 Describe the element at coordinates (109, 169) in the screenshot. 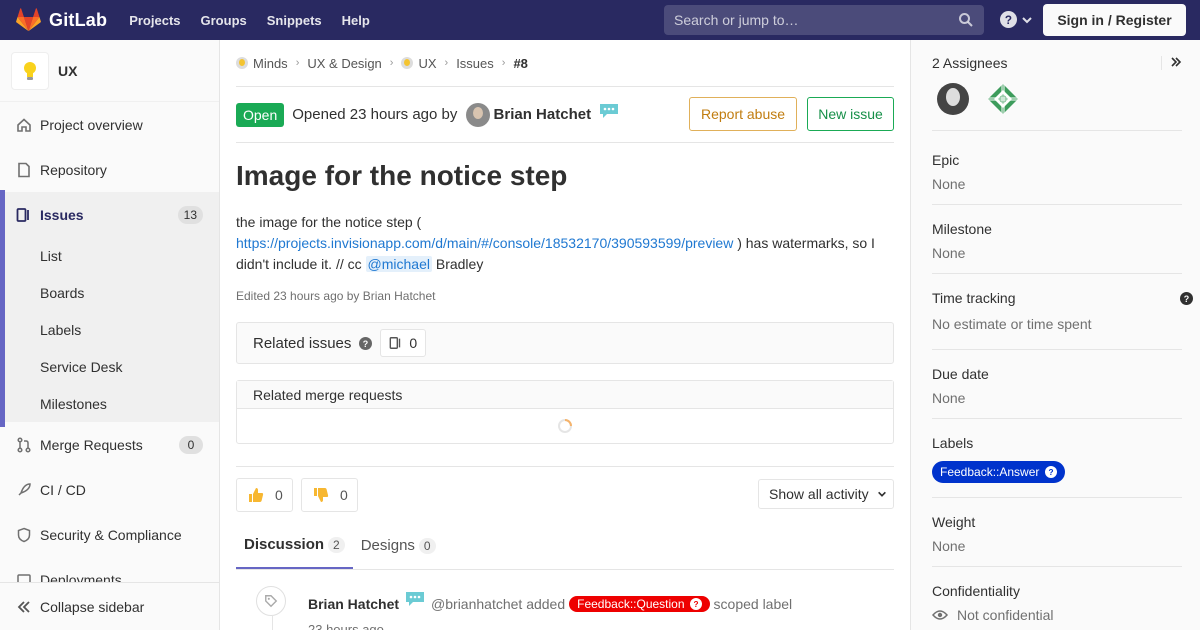

I see `sidebar-item-repository: Repository` at that location.